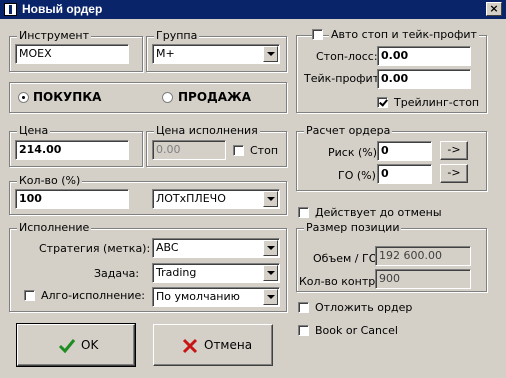  What do you see at coordinates (404, 151) in the screenshot?
I see `risk-input: 0` at bounding box center [404, 151].